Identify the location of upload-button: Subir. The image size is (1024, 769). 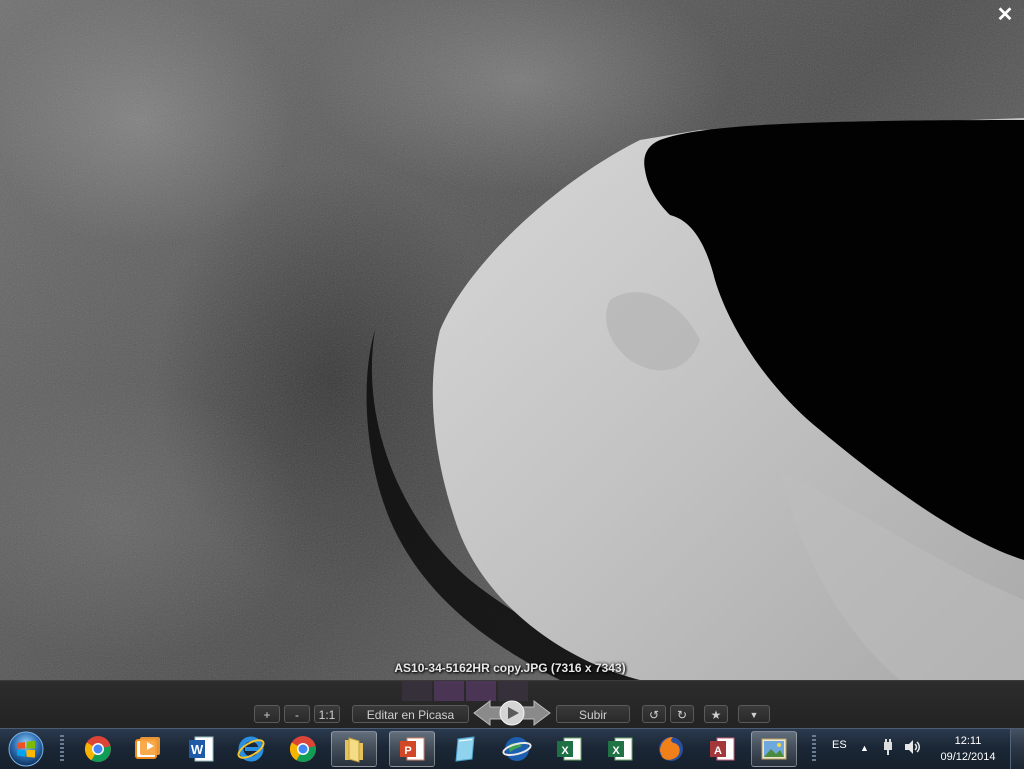
(593, 714).